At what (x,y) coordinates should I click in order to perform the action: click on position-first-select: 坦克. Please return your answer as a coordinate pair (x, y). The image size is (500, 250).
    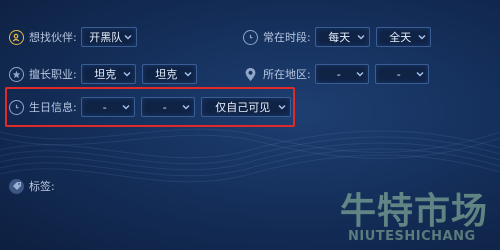
    Looking at the image, I should click on (108, 74).